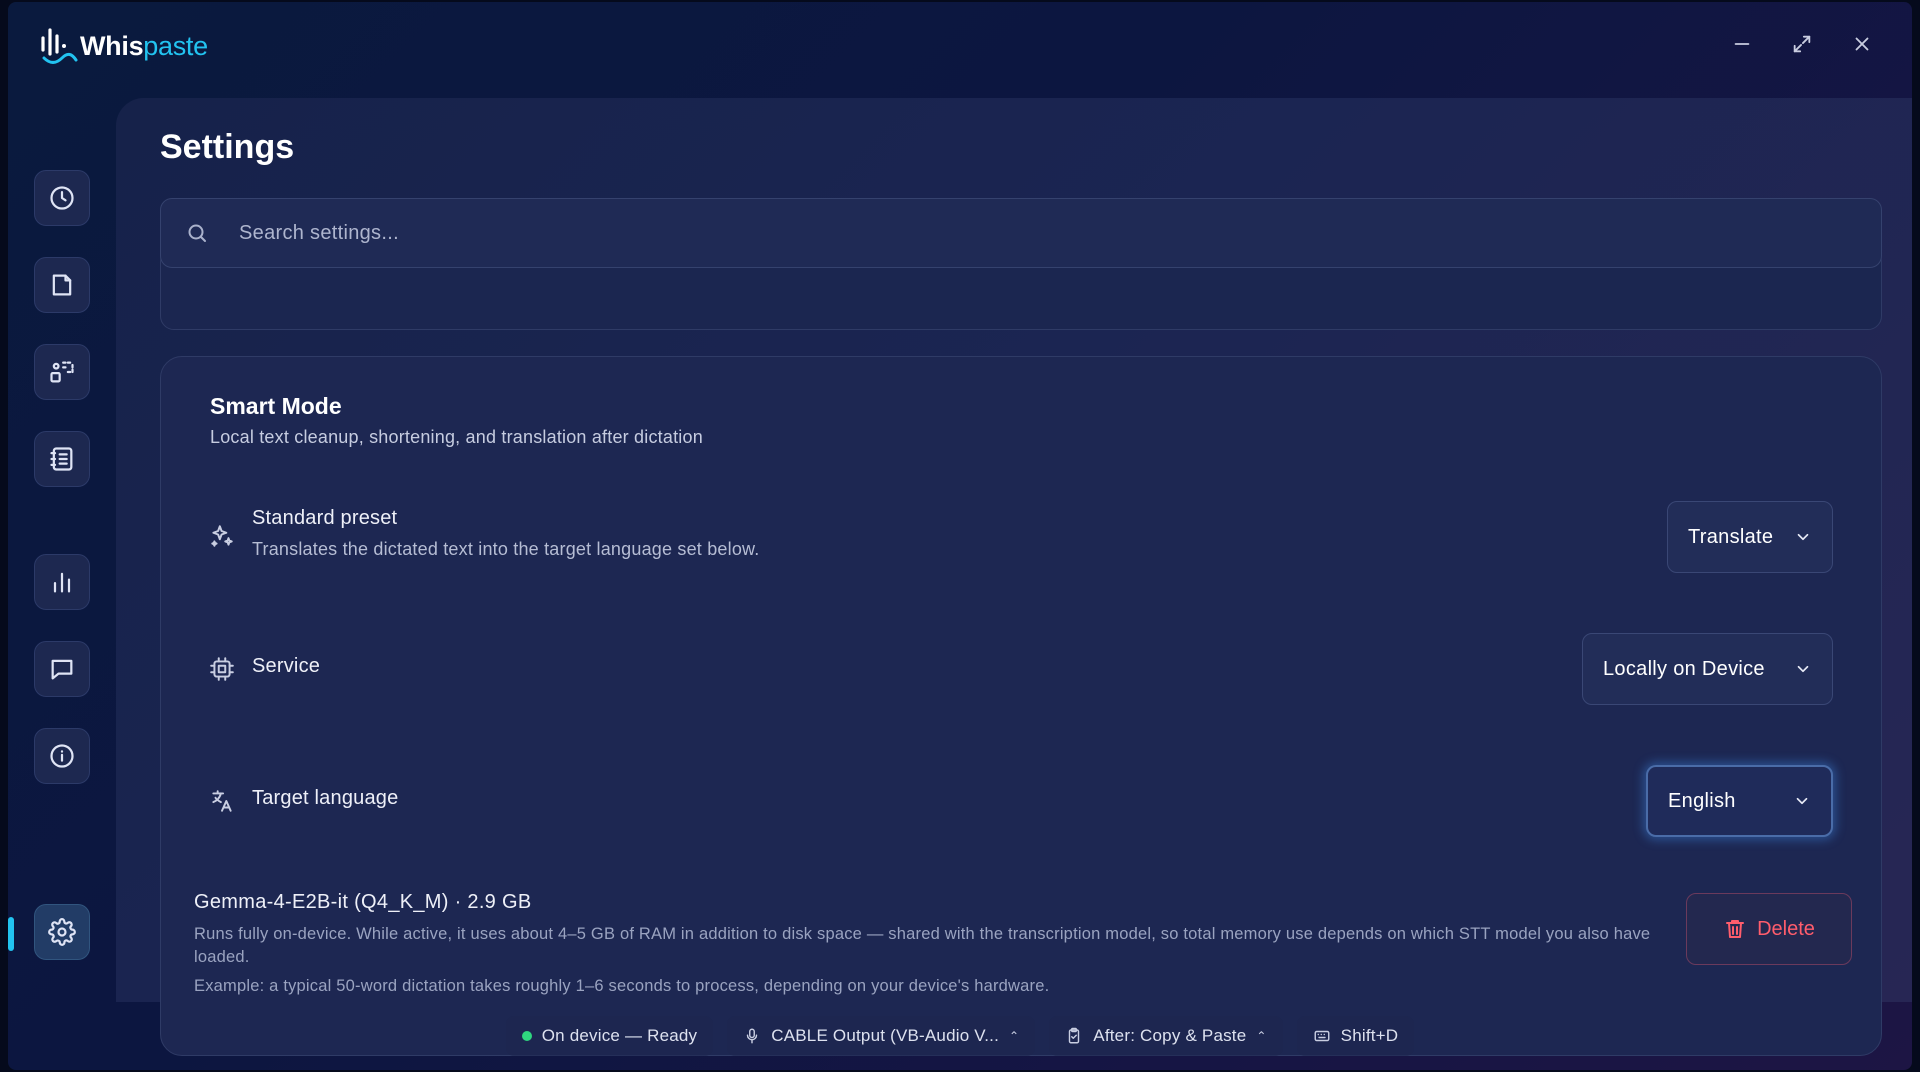 Image resolution: width=1920 pixels, height=1072 pixels. I want to click on minimize-icon, so click(1742, 44).